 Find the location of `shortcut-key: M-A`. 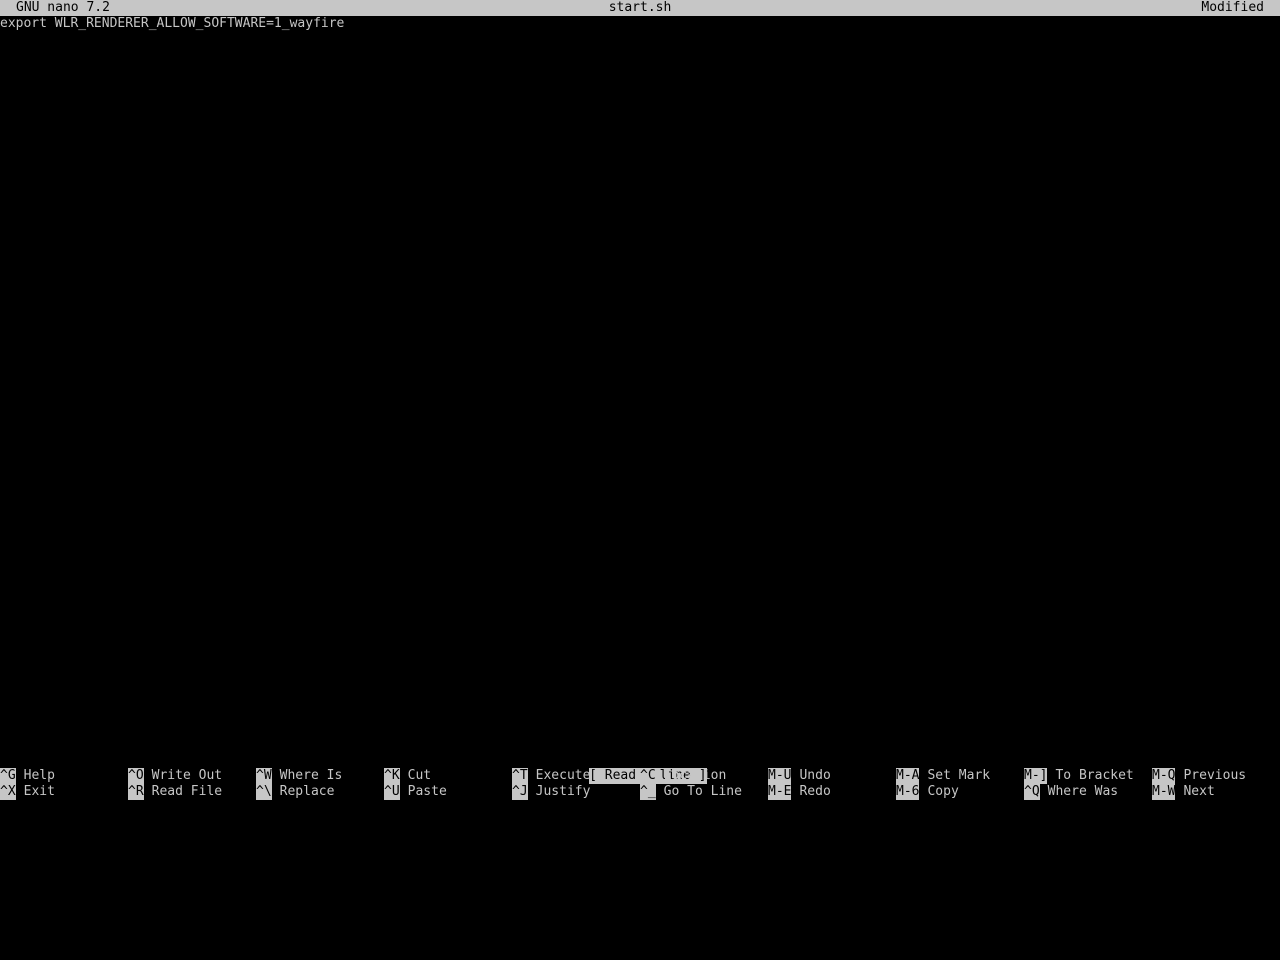

shortcut-key: M-A is located at coordinates (908, 776).